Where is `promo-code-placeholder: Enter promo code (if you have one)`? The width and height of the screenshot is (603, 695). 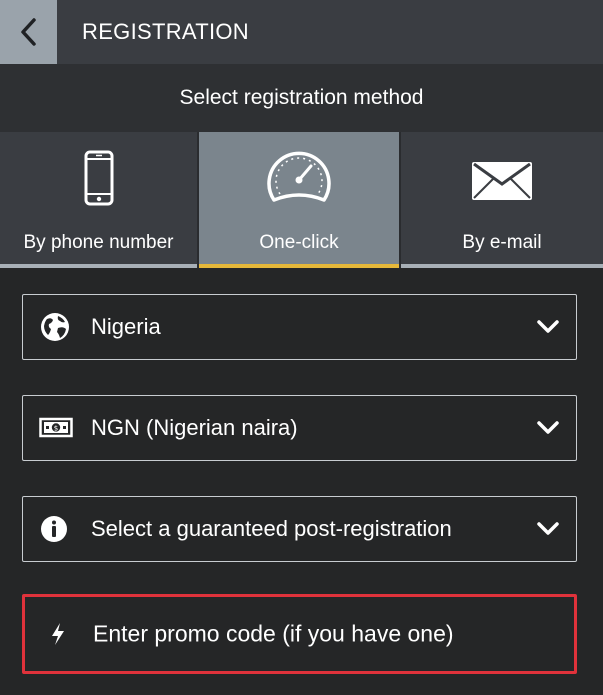 promo-code-placeholder: Enter promo code (if you have one) is located at coordinates (273, 633).